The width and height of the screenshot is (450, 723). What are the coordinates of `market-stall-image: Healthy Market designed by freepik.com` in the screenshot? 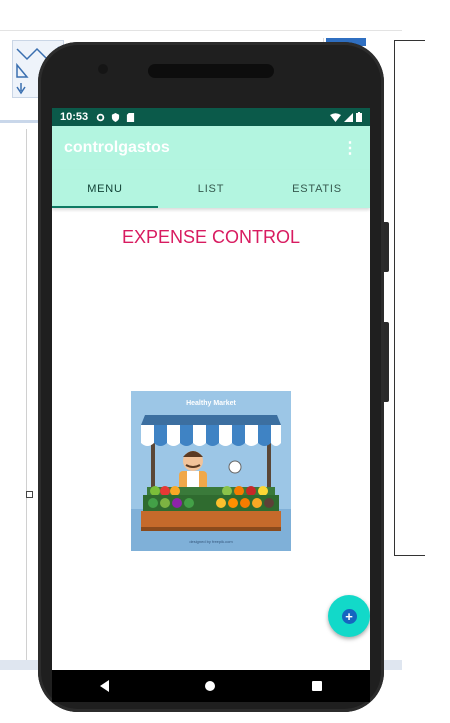 It's located at (211, 471).